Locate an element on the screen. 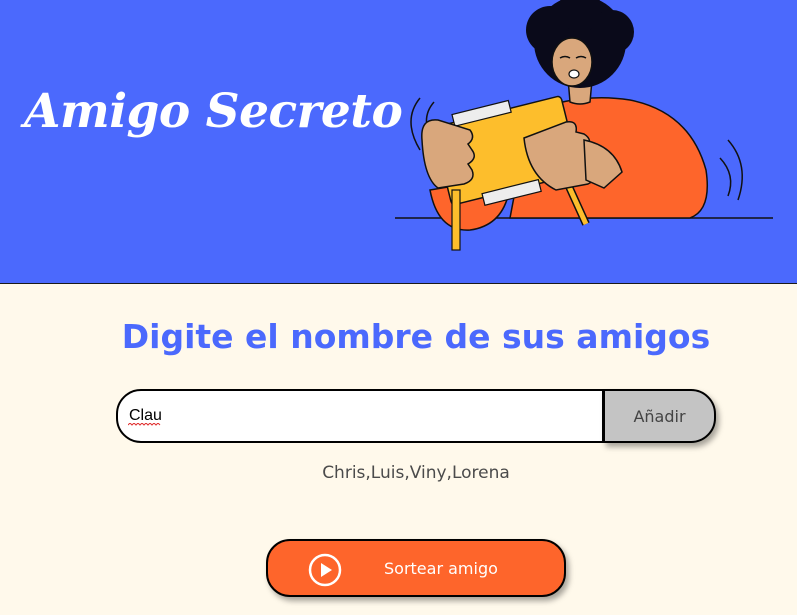 Image resolution: width=797 pixels, height=615 pixels. draw-button-label: Sortear amigo is located at coordinates (441, 568).